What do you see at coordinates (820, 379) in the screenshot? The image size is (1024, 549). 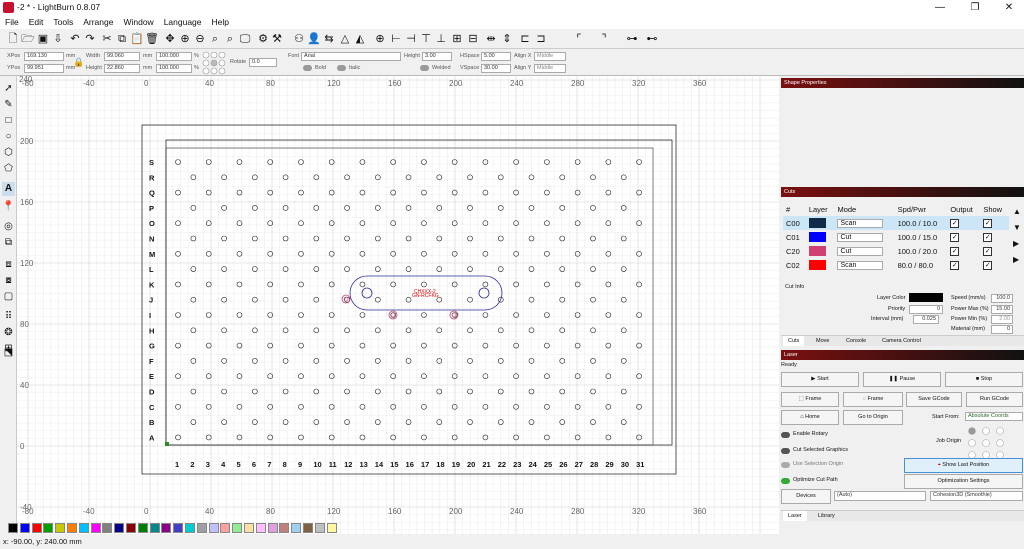 I see `start-button: ▶ Start` at bounding box center [820, 379].